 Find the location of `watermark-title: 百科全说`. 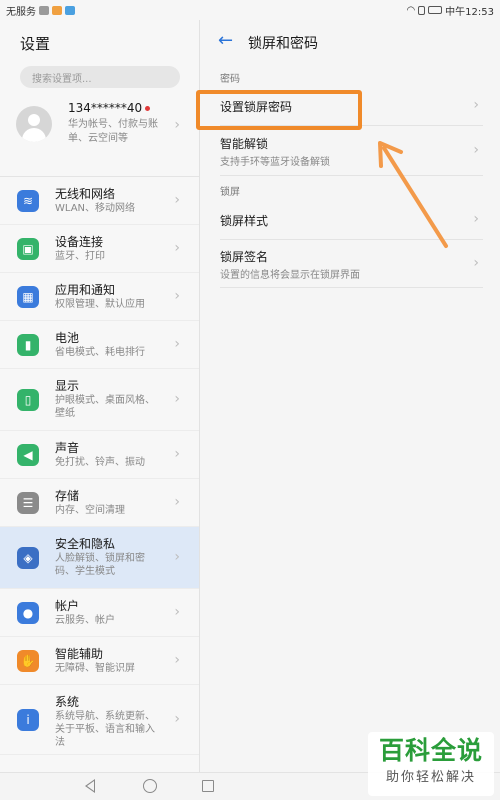

watermark-title: 百科全说 is located at coordinates (430, 750).